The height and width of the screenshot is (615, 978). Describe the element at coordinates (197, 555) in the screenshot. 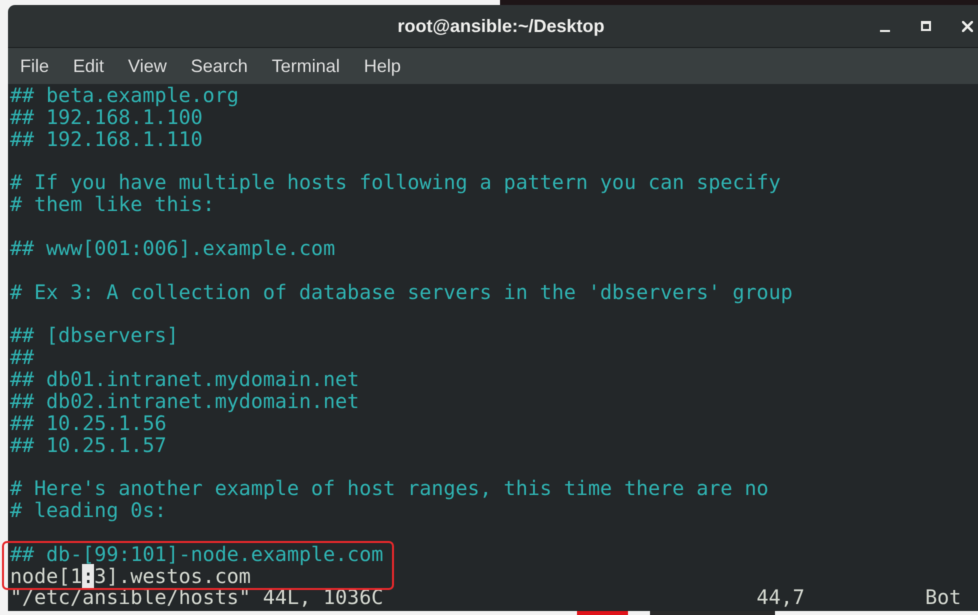

I see `comment-line: ## db-[99:101]-node.example.com` at that location.